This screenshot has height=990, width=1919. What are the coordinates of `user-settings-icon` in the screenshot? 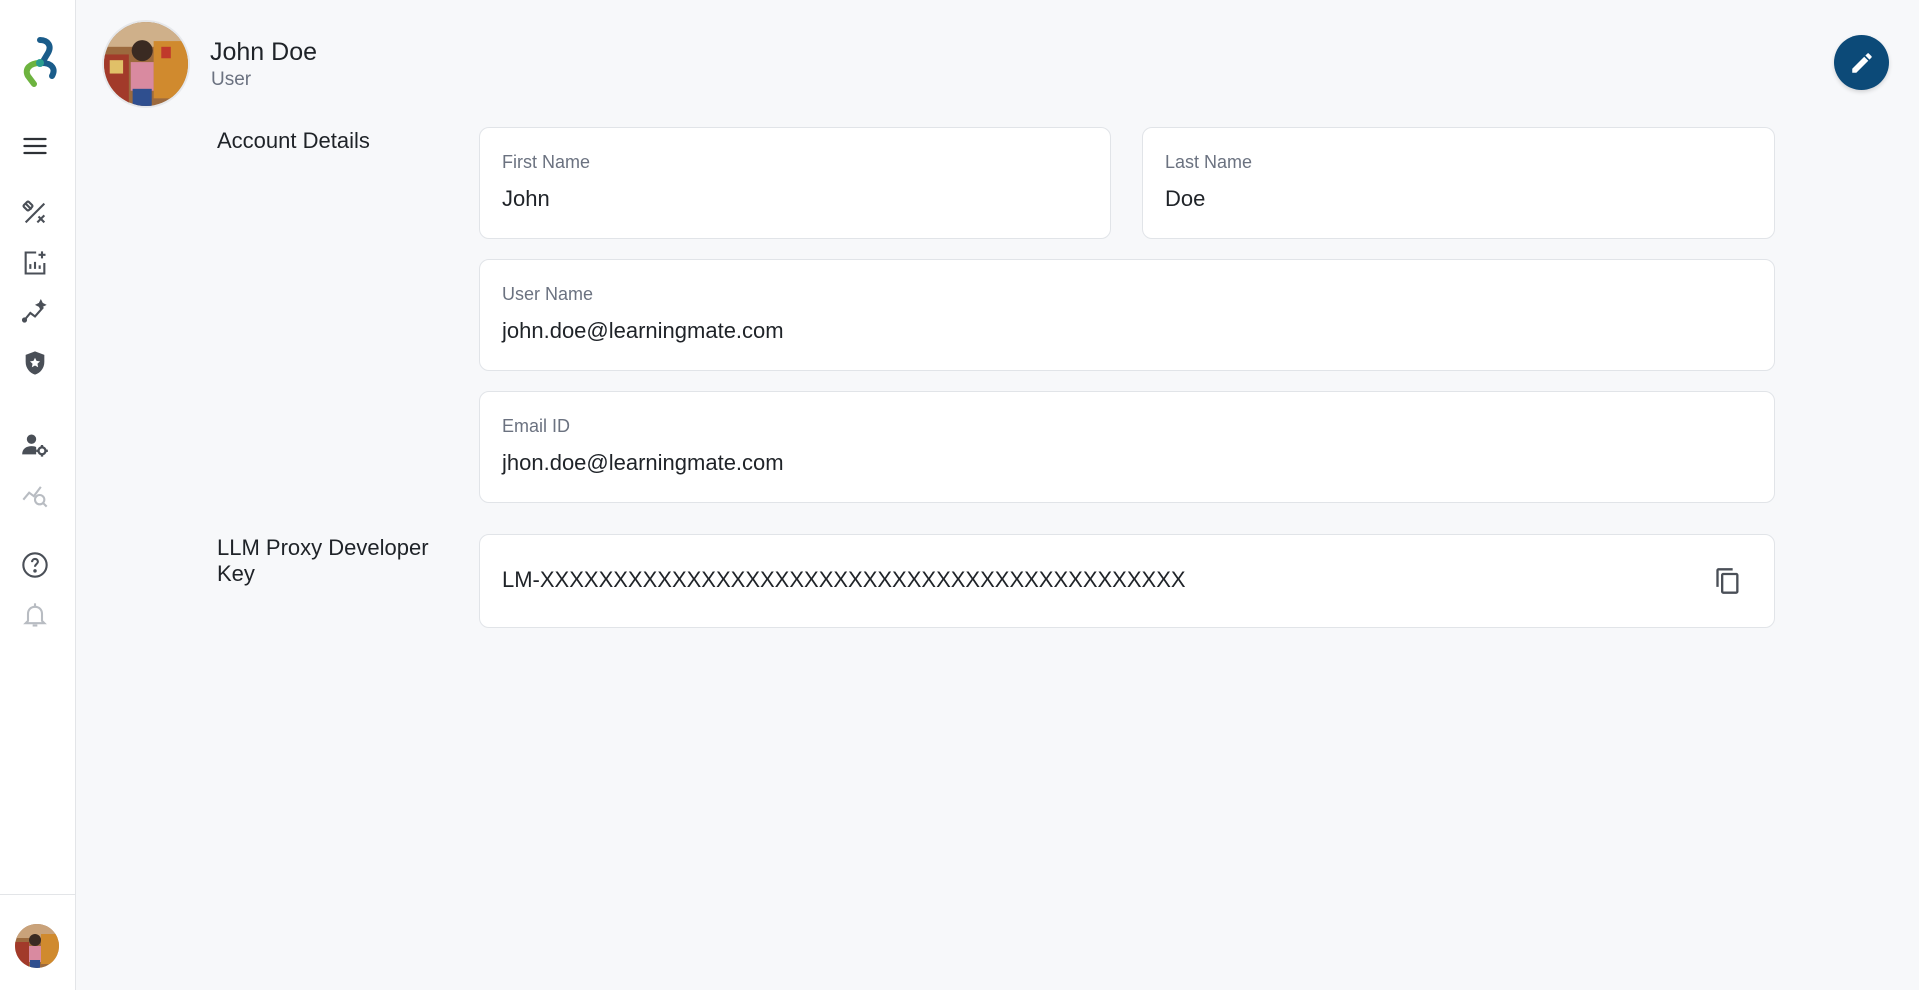 It's located at (35, 445).